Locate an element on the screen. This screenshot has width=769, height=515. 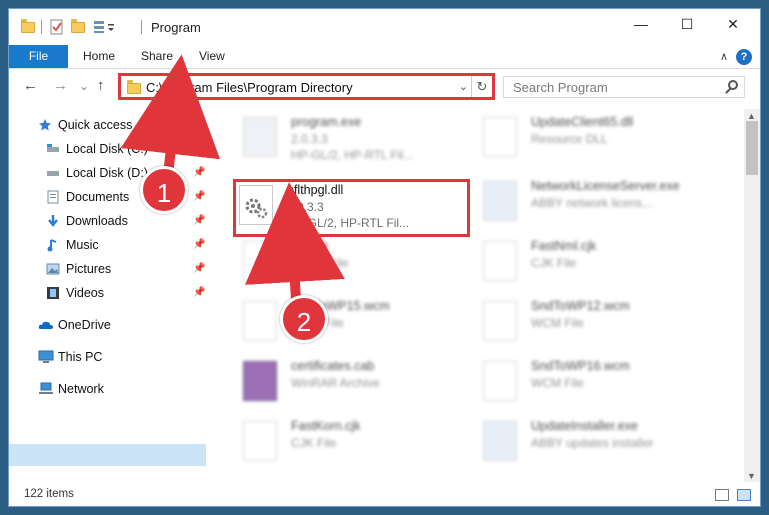
annotation-arrows is located at coordinates (232, 177).